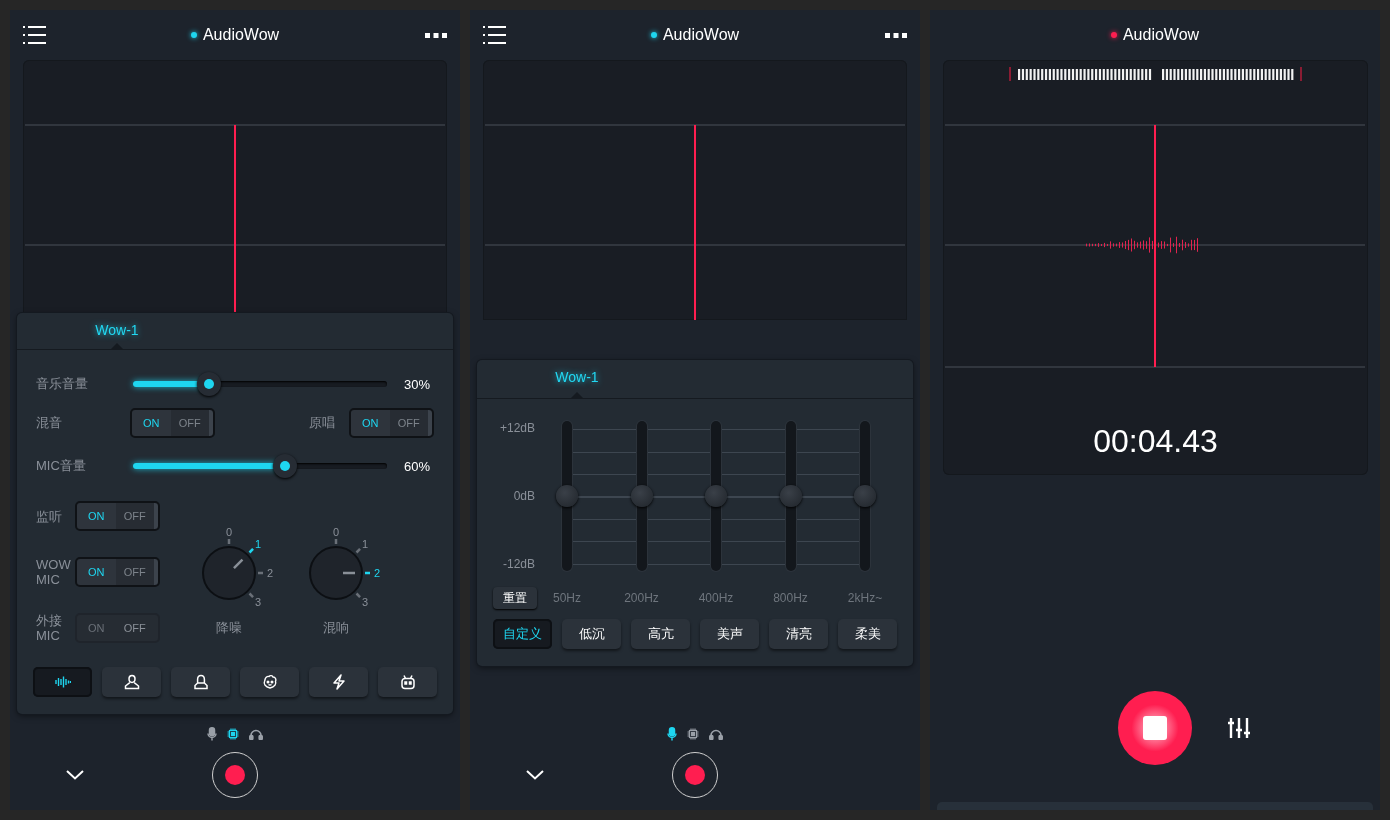 The height and width of the screenshot is (820, 1390). I want to click on preset-button: 自定义, so click(522, 634).